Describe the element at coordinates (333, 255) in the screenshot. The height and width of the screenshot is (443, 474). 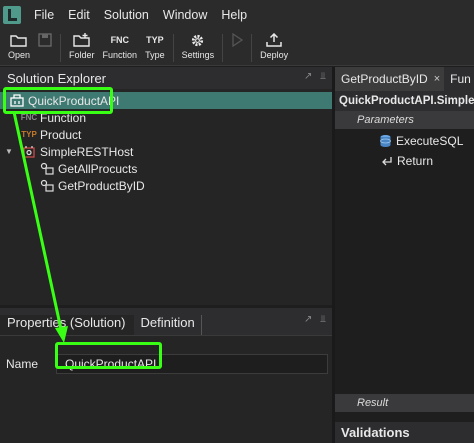
I see `panel-splitter` at that location.